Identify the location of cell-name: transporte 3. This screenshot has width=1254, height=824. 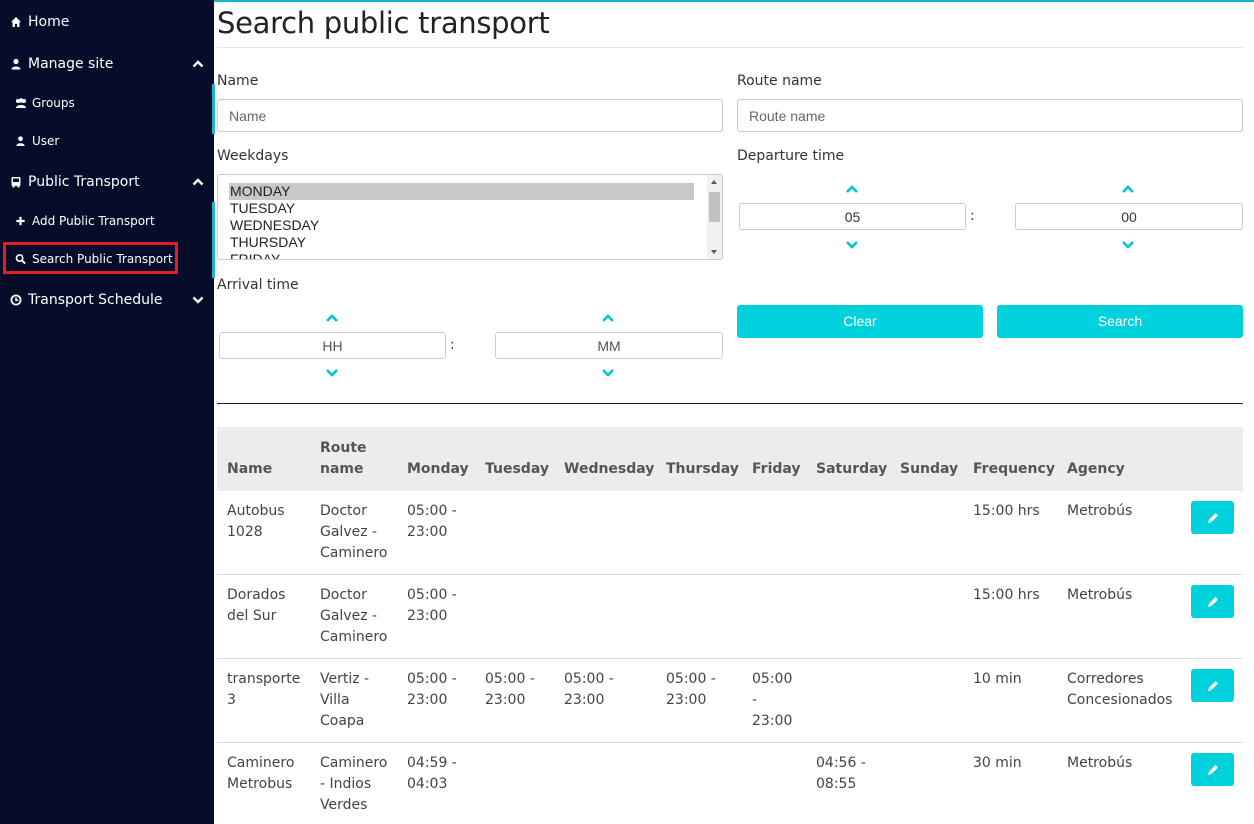
(264, 689).